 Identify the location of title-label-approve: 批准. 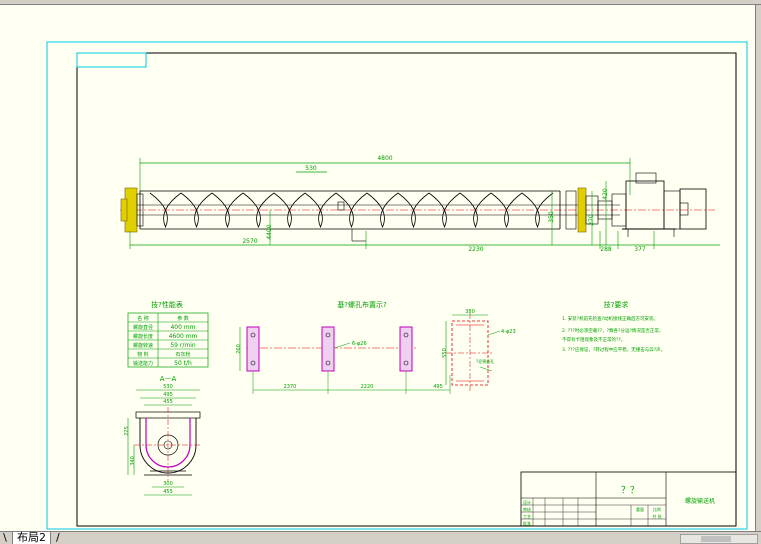
(527, 523).